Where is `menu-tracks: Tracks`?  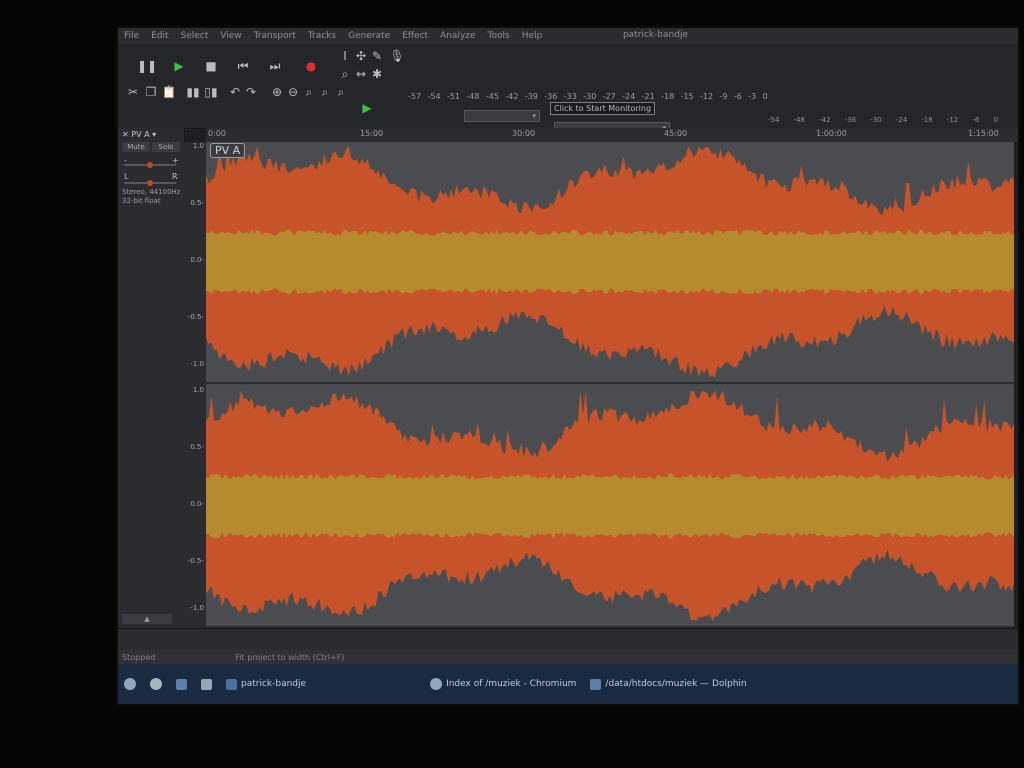
menu-tracks: Tracks is located at coordinates (322, 36).